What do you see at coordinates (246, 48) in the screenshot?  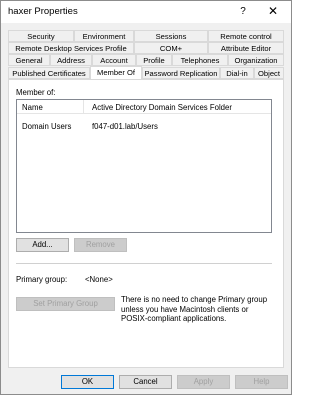 I see `tab-attribute-editor: Attribute Editor` at bounding box center [246, 48].